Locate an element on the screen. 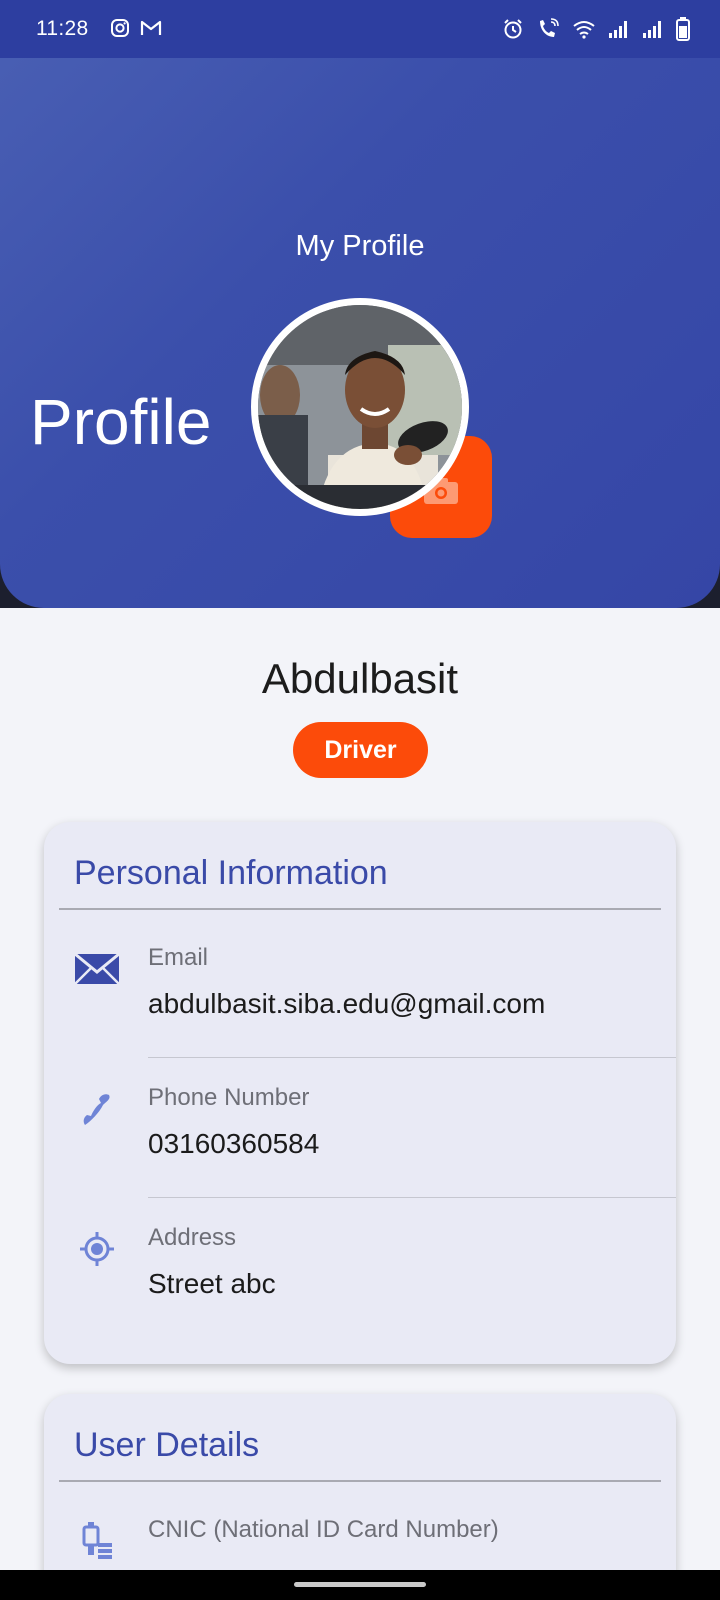  info-row-phone: Phone Number 03160360584 is located at coordinates (360, 1128).